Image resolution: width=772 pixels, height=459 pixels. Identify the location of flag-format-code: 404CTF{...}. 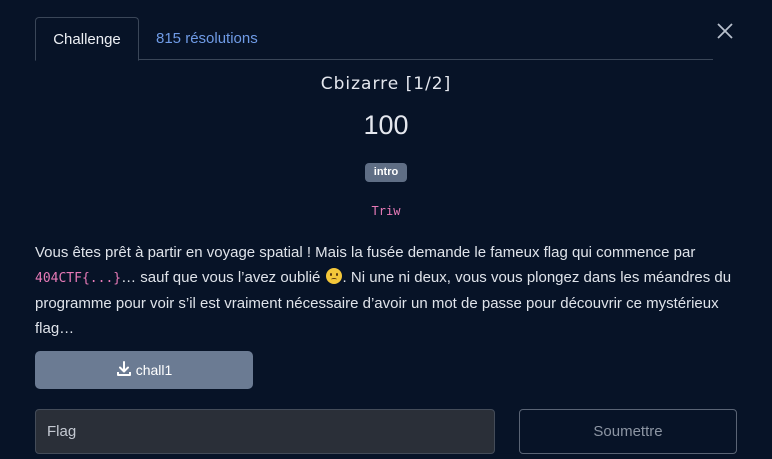
(78, 278).